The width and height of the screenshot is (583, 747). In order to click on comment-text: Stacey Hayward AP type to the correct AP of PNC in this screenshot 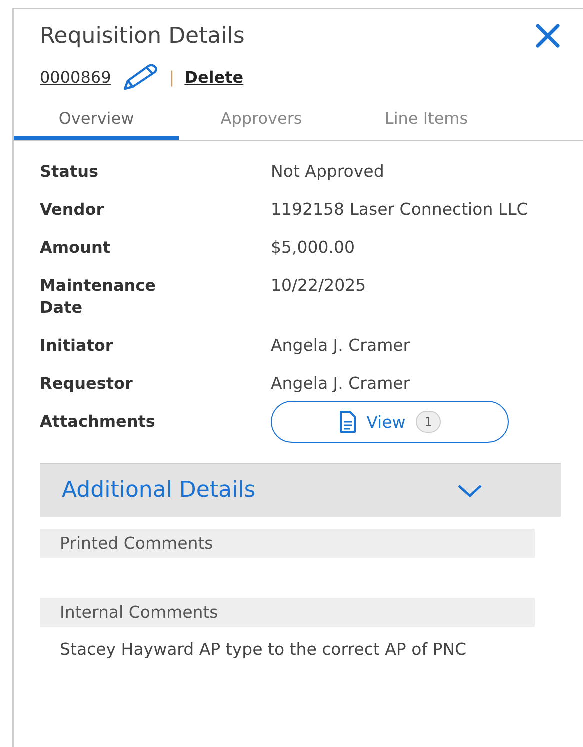, I will do `click(263, 650)`.